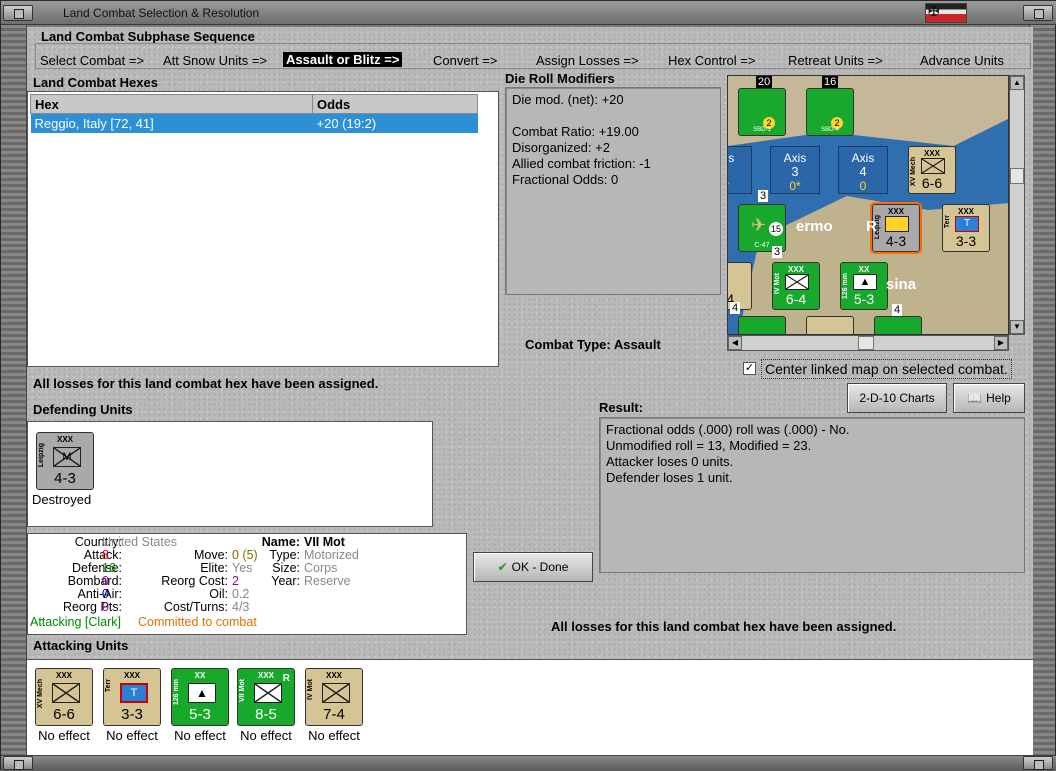  I want to click on map-counter-sbd1: 2 SBD-1, so click(762, 112).